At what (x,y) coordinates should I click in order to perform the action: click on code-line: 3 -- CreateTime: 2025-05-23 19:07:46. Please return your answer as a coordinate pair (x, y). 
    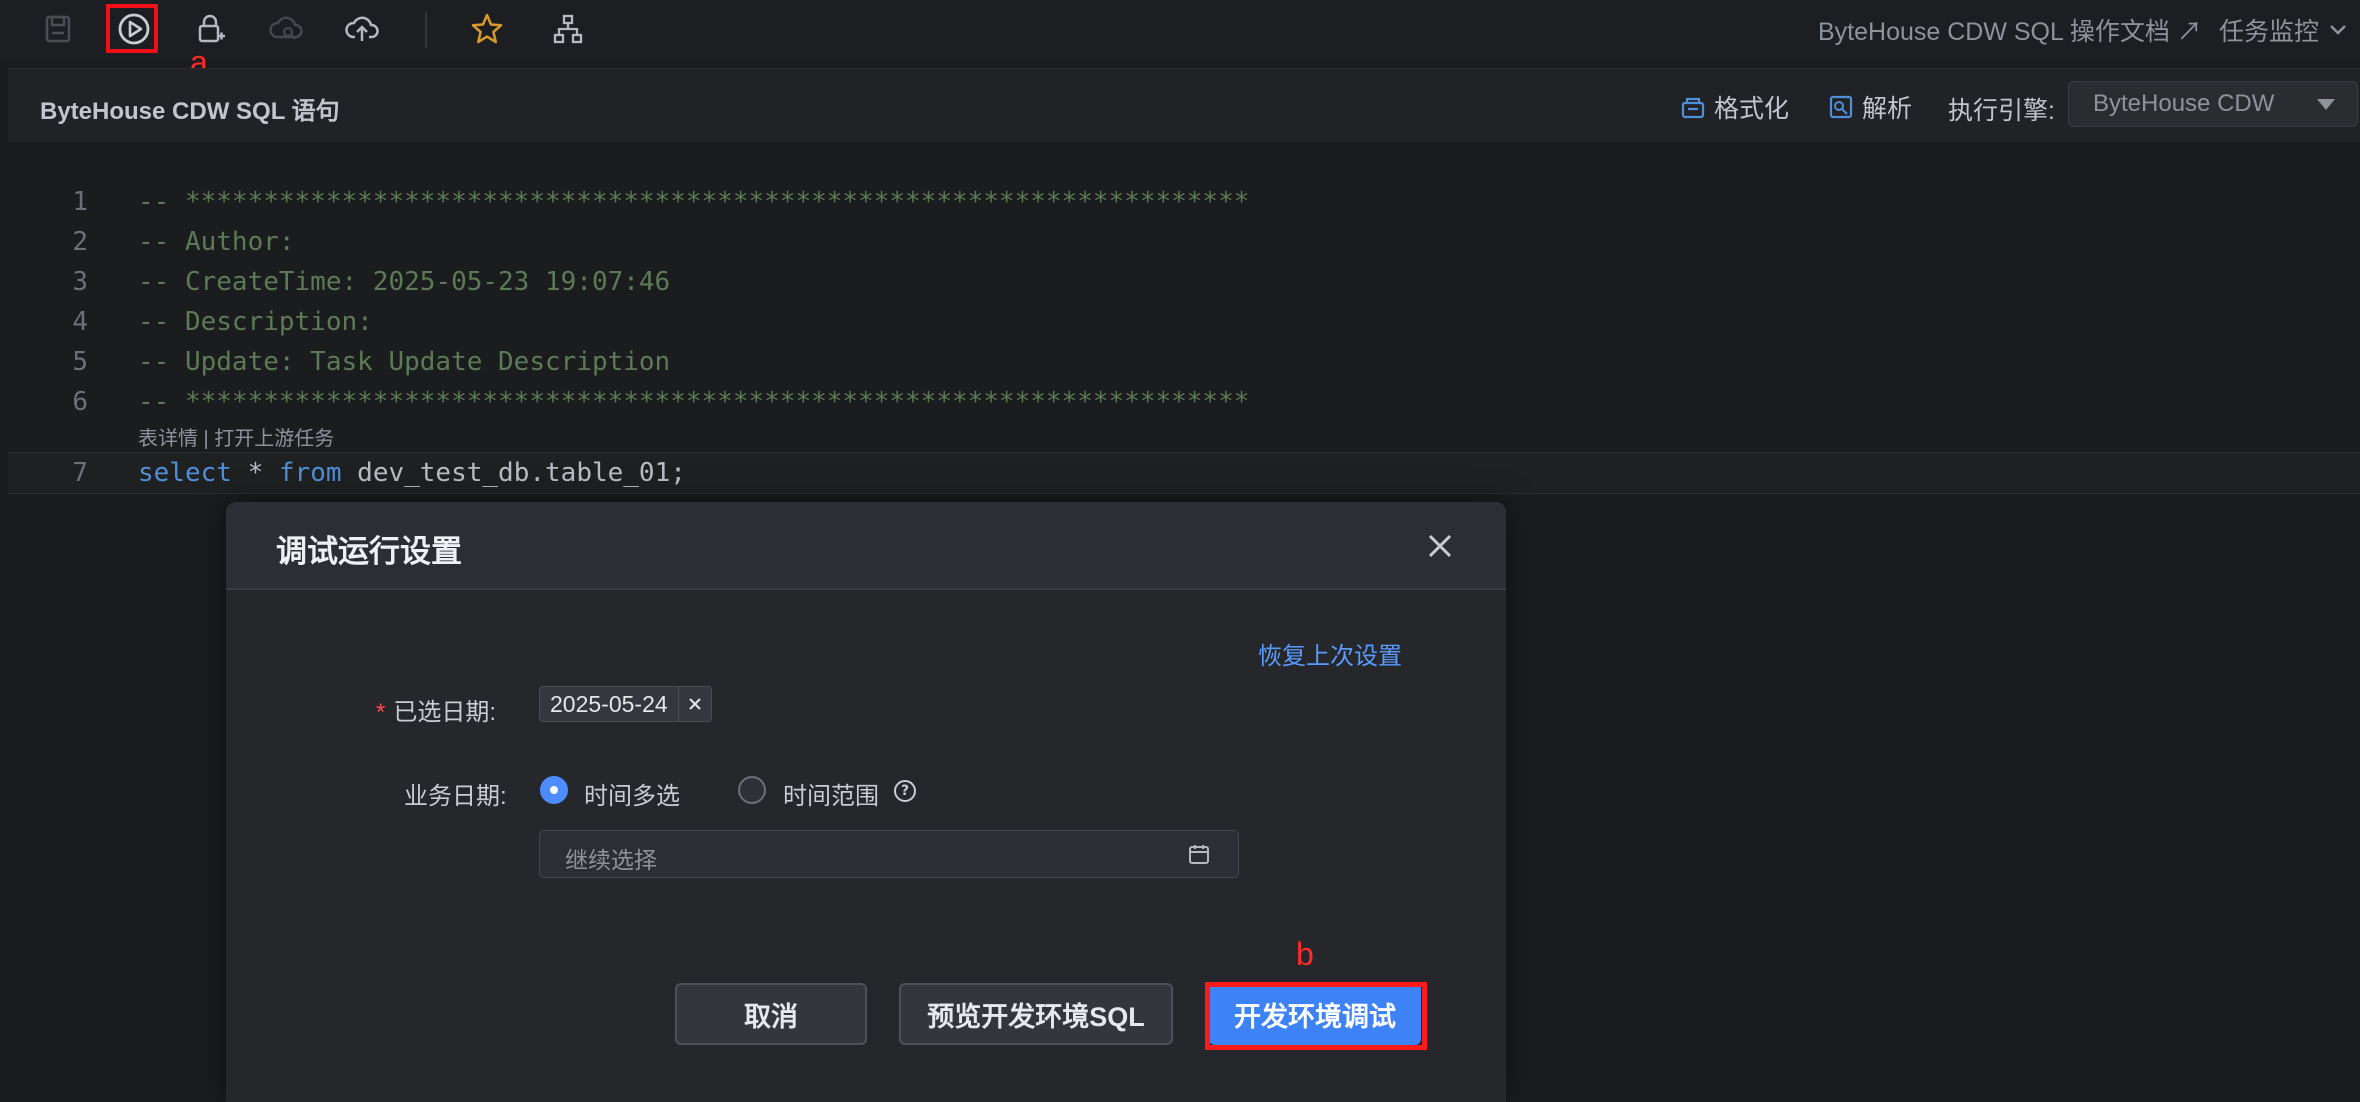
    Looking at the image, I should click on (1184, 282).